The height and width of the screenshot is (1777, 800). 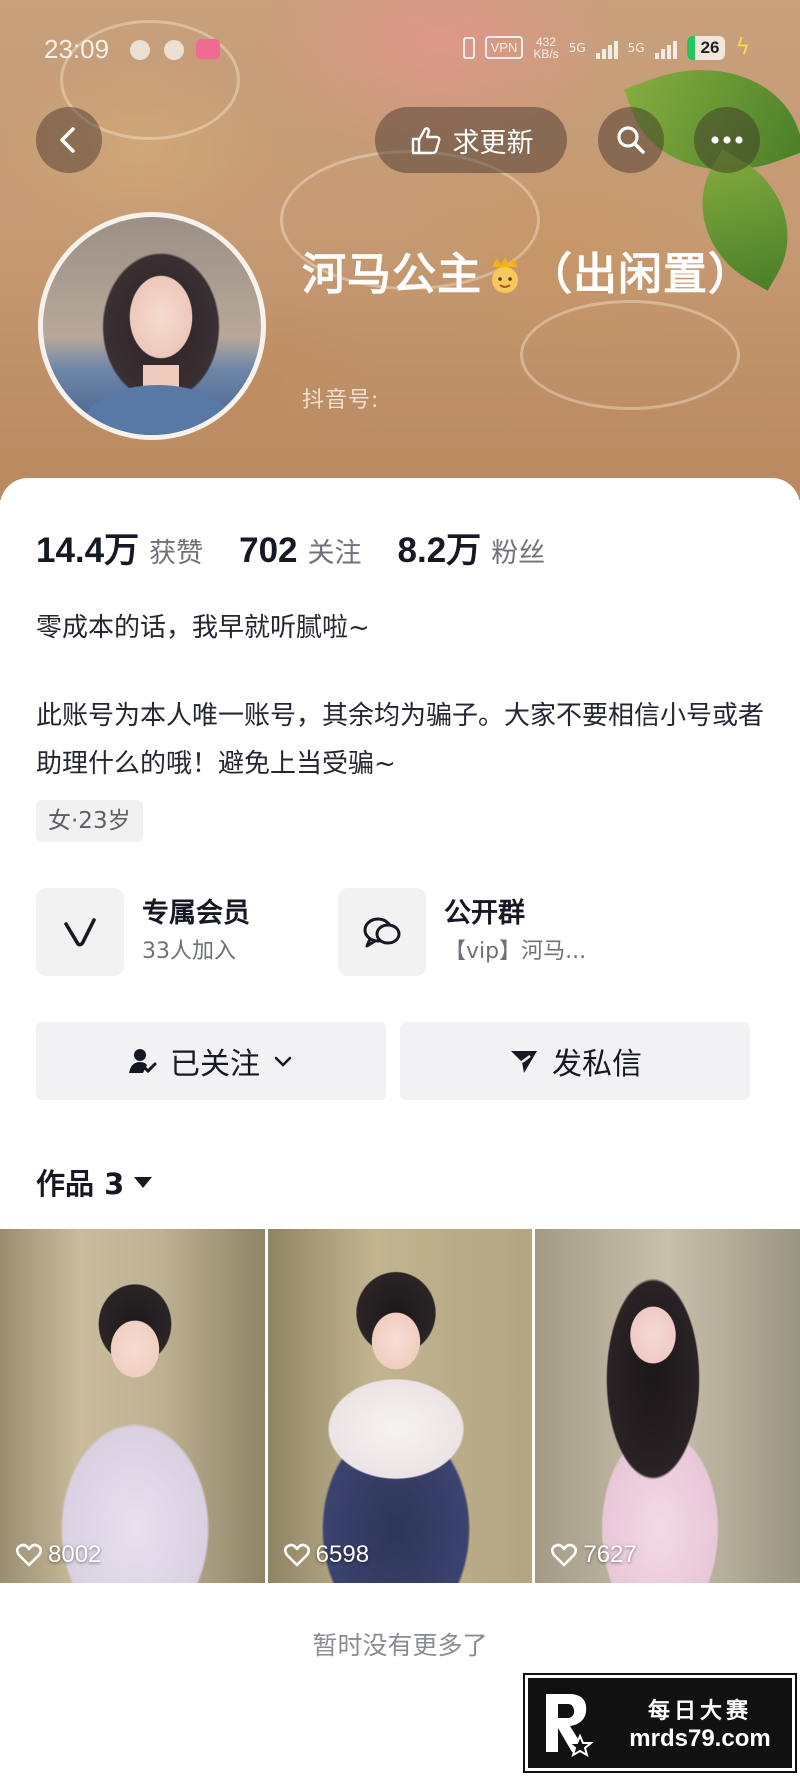 I want to click on search-icon, so click(x=631, y=140).